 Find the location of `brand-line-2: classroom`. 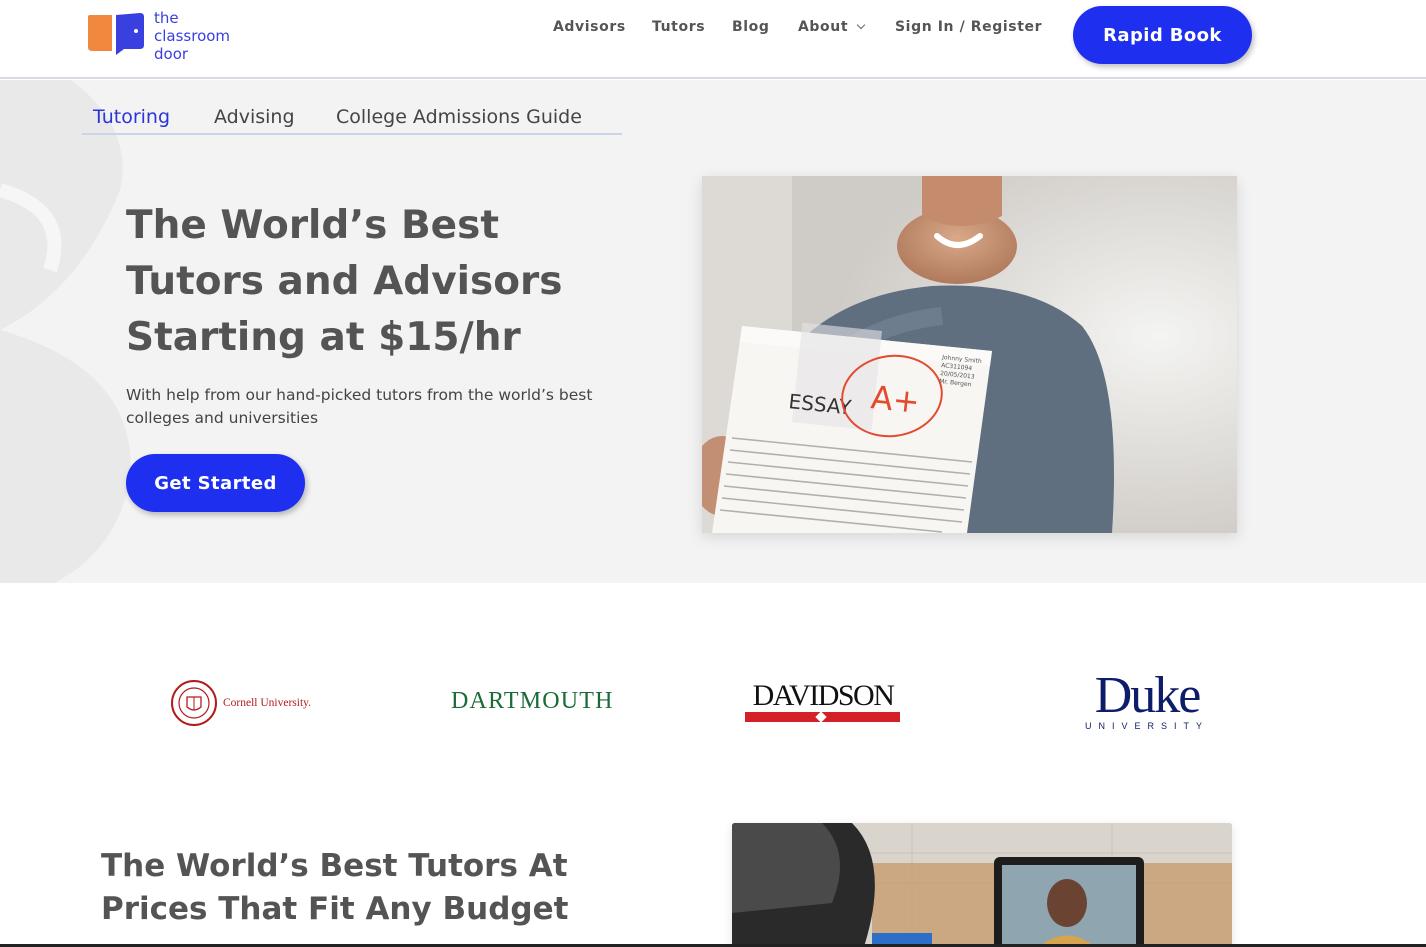

brand-line-2: classroom is located at coordinates (192, 36).